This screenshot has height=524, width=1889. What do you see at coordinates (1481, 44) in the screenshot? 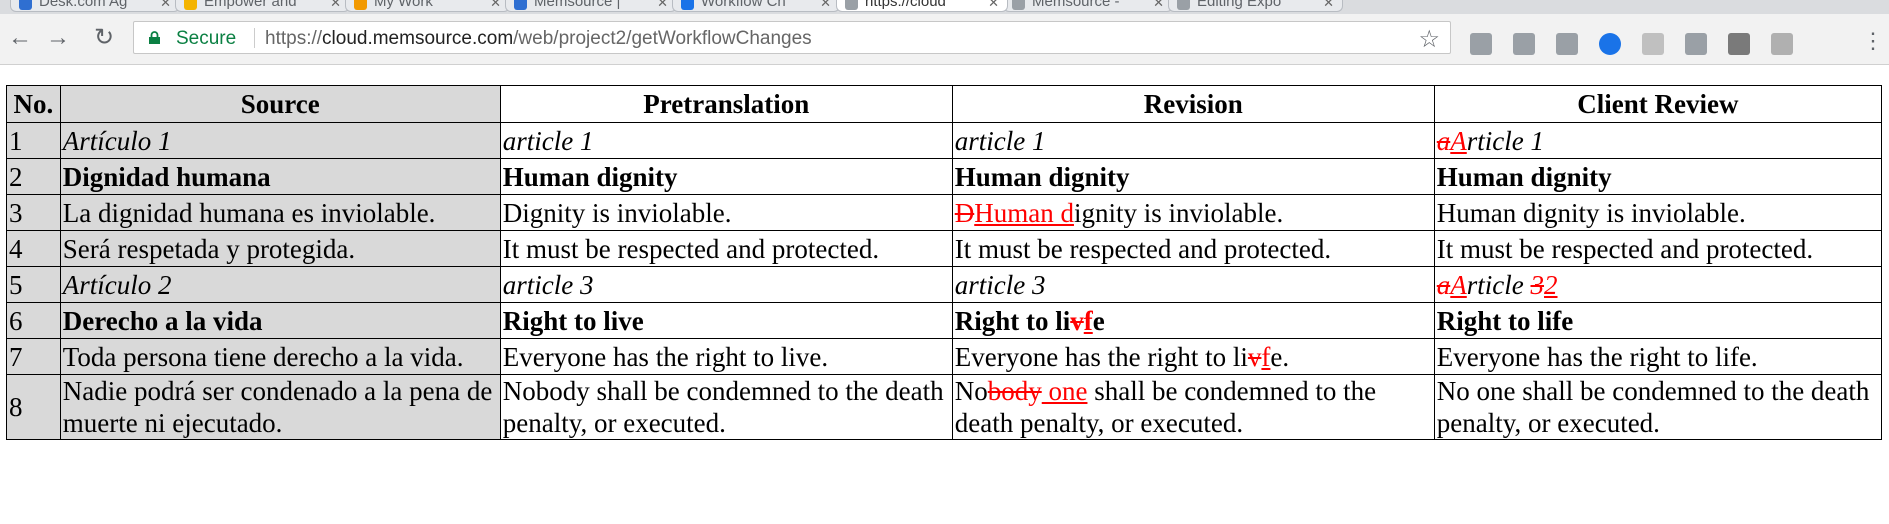
I see `mail-icon` at bounding box center [1481, 44].